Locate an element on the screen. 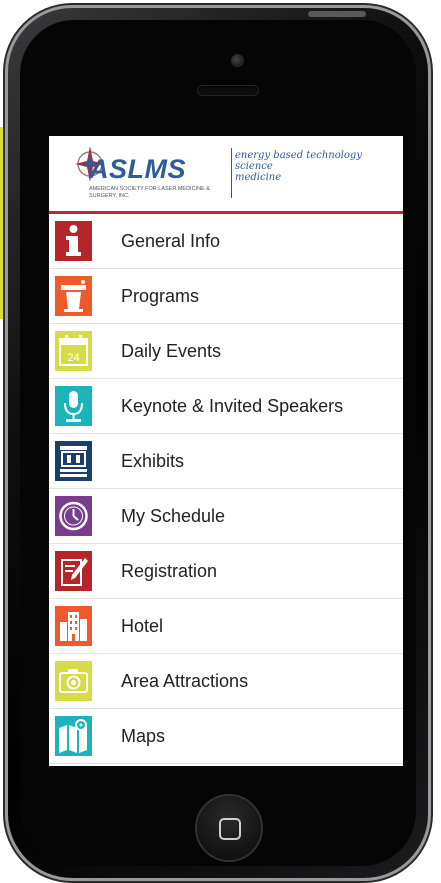 This screenshot has height=883, width=441. calendar-icon: 24 is located at coordinates (73, 351).